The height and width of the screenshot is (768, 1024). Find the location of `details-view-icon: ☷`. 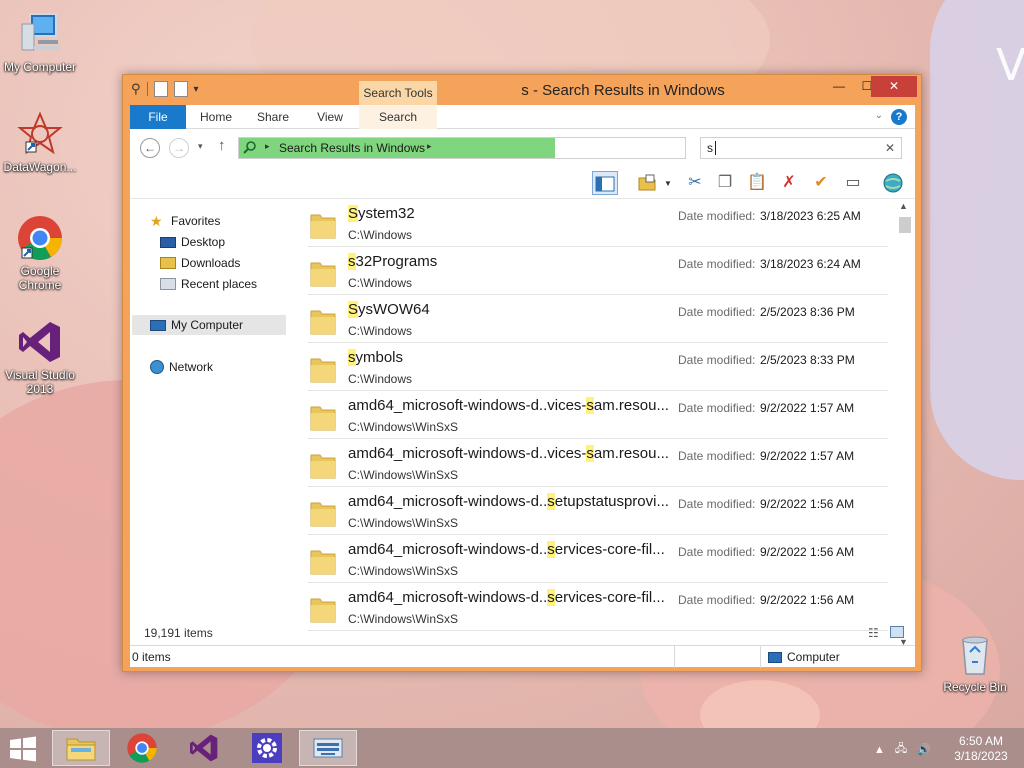

details-view-icon: ☷ is located at coordinates (873, 633).